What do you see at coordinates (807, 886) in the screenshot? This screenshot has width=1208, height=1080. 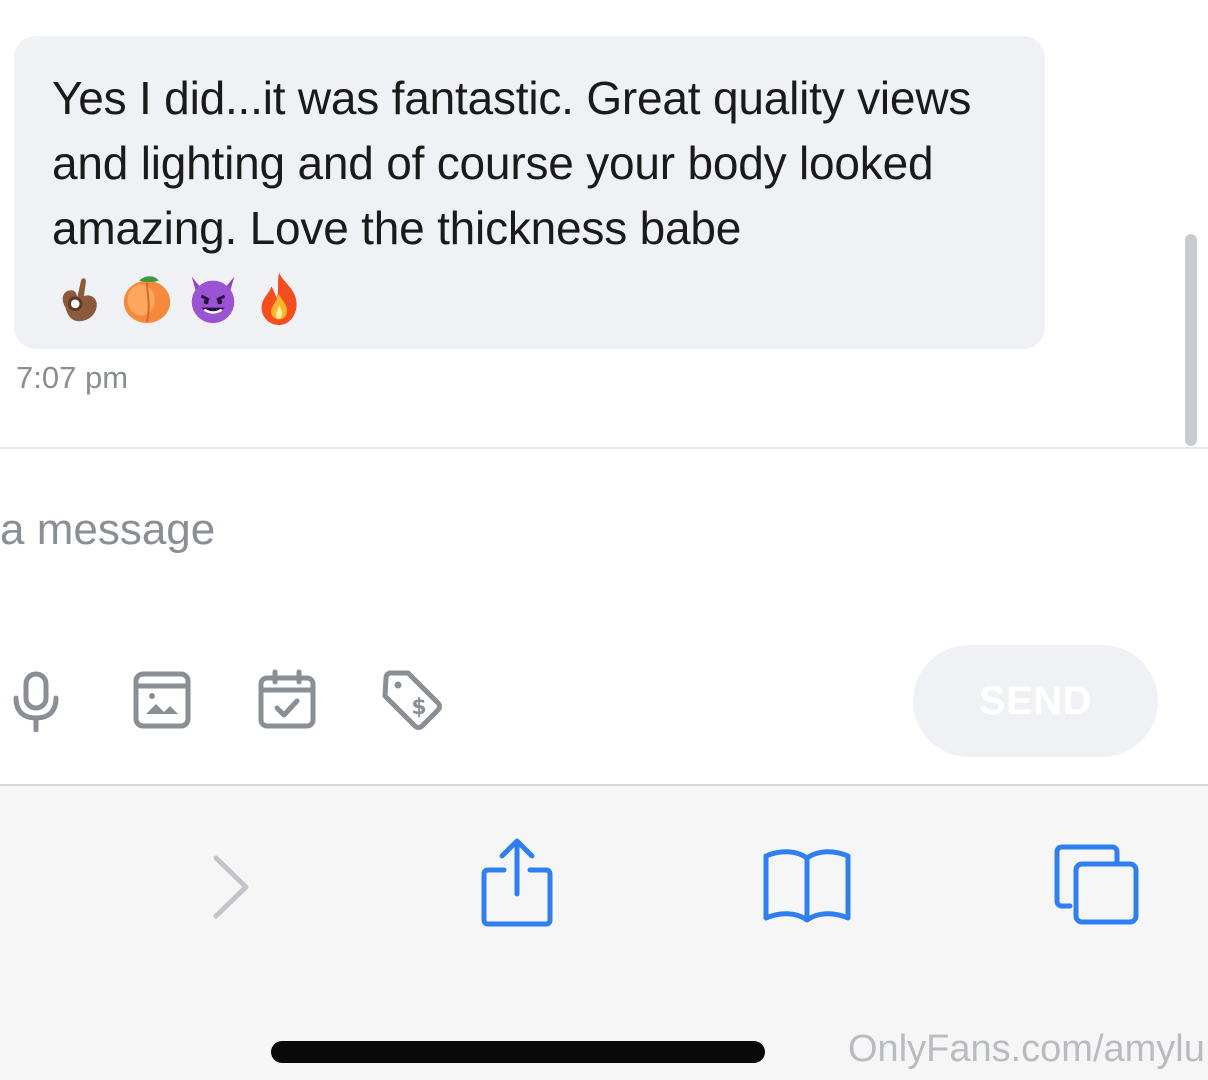 I see `bookmarks-icon` at bounding box center [807, 886].